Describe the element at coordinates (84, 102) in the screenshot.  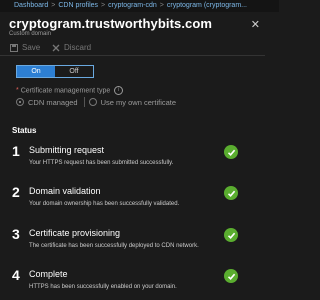
I see `radio-divider` at that location.